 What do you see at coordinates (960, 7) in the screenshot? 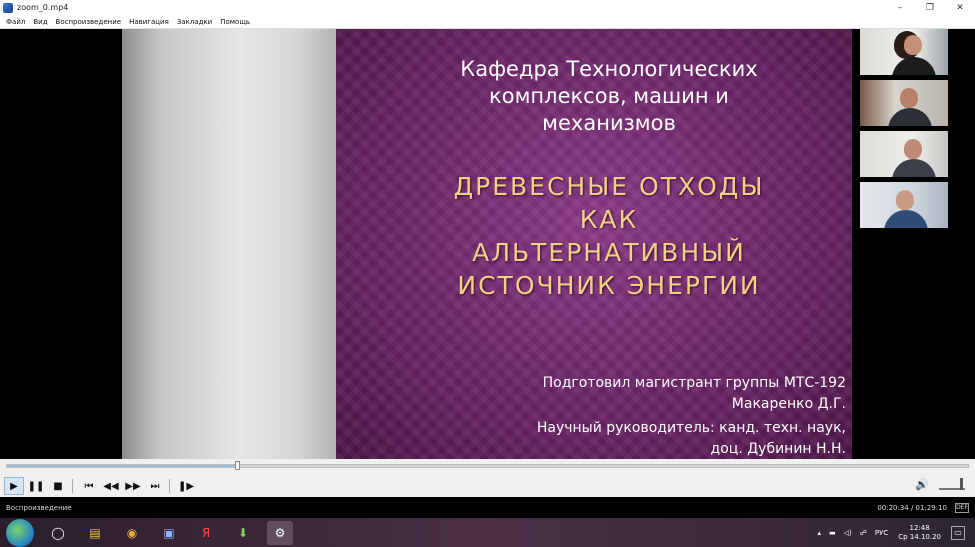
I see `close-button: ✕` at bounding box center [960, 7].